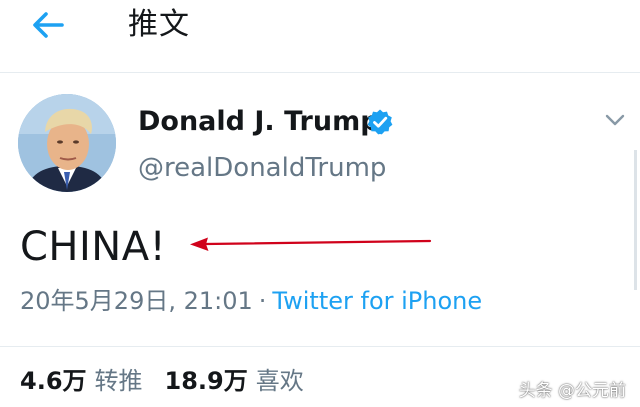  What do you see at coordinates (259, 122) in the screenshot?
I see `author-name: Donald J. Trump` at bounding box center [259, 122].